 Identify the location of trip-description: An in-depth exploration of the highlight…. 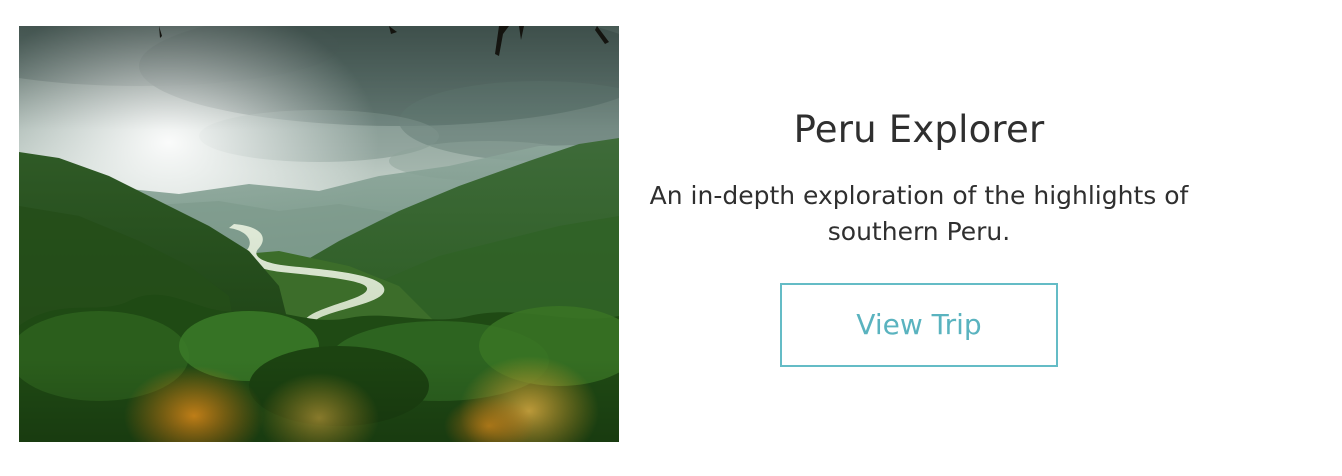
(919, 213).